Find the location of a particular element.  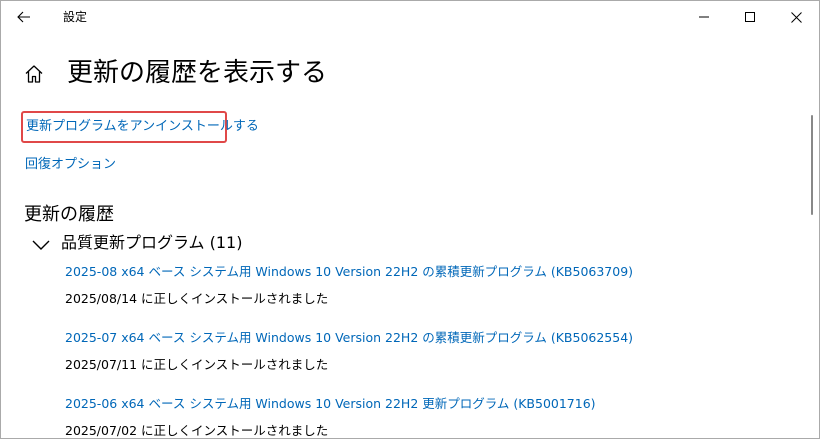

minimize-icon is located at coordinates (704, 17).